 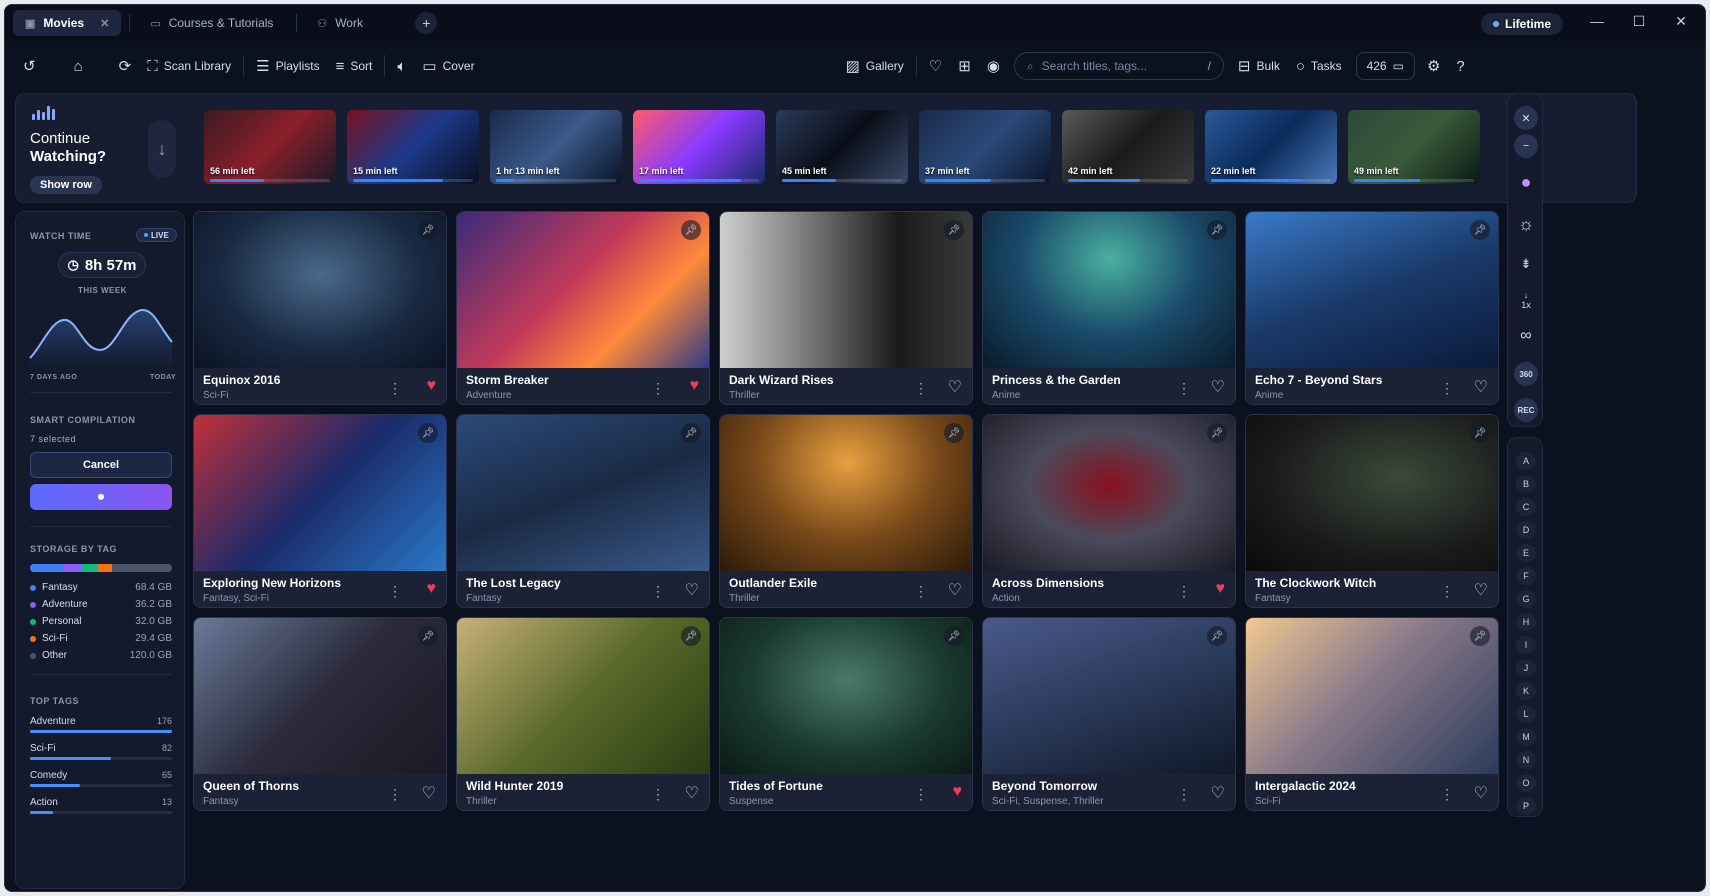 I want to click on movie-card: 📌︎ Princess & the Garden Anime ⋮ ♡, so click(x=1109, y=308).